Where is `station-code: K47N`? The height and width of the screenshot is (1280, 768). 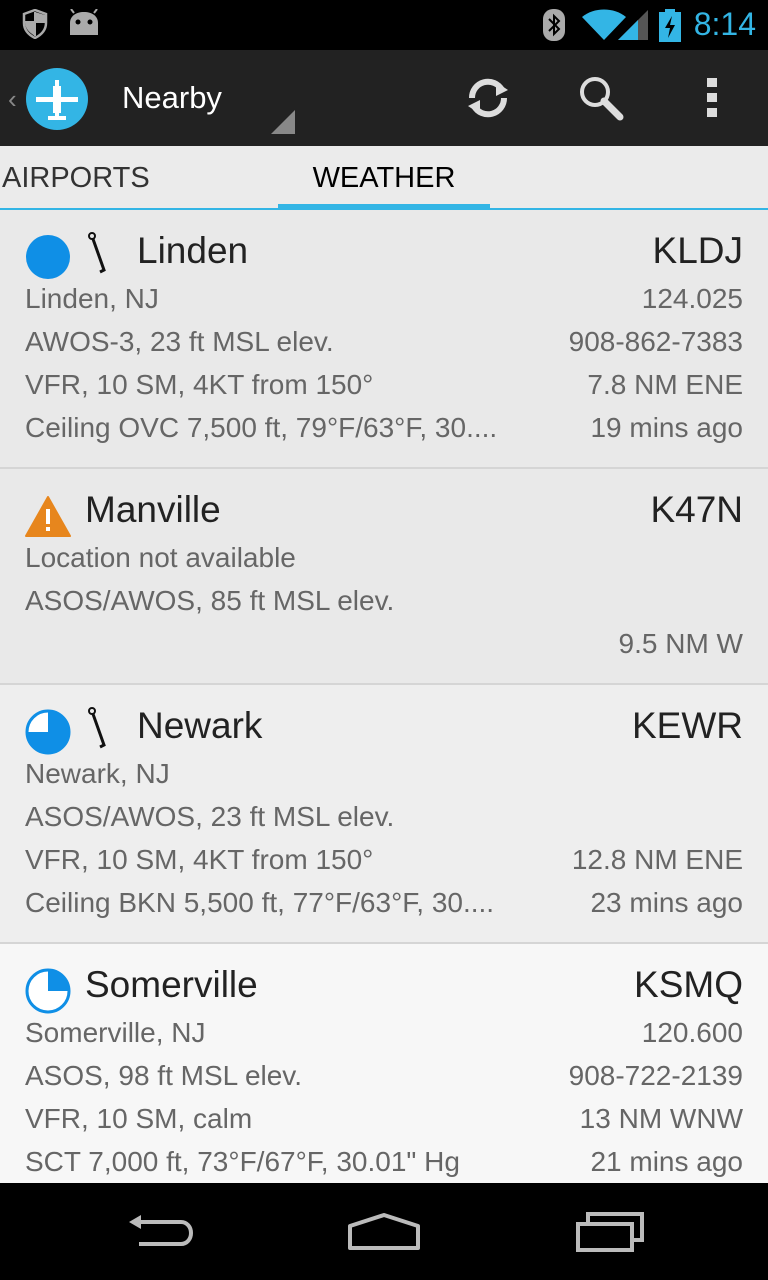
station-code: K47N is located at coordinates (696, 509).